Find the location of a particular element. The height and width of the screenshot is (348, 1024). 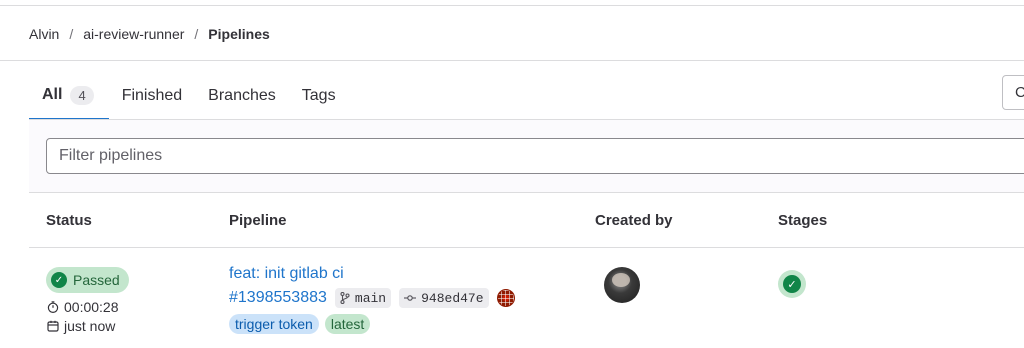

tab-branches: Branches is located at coordinates (242, 96).